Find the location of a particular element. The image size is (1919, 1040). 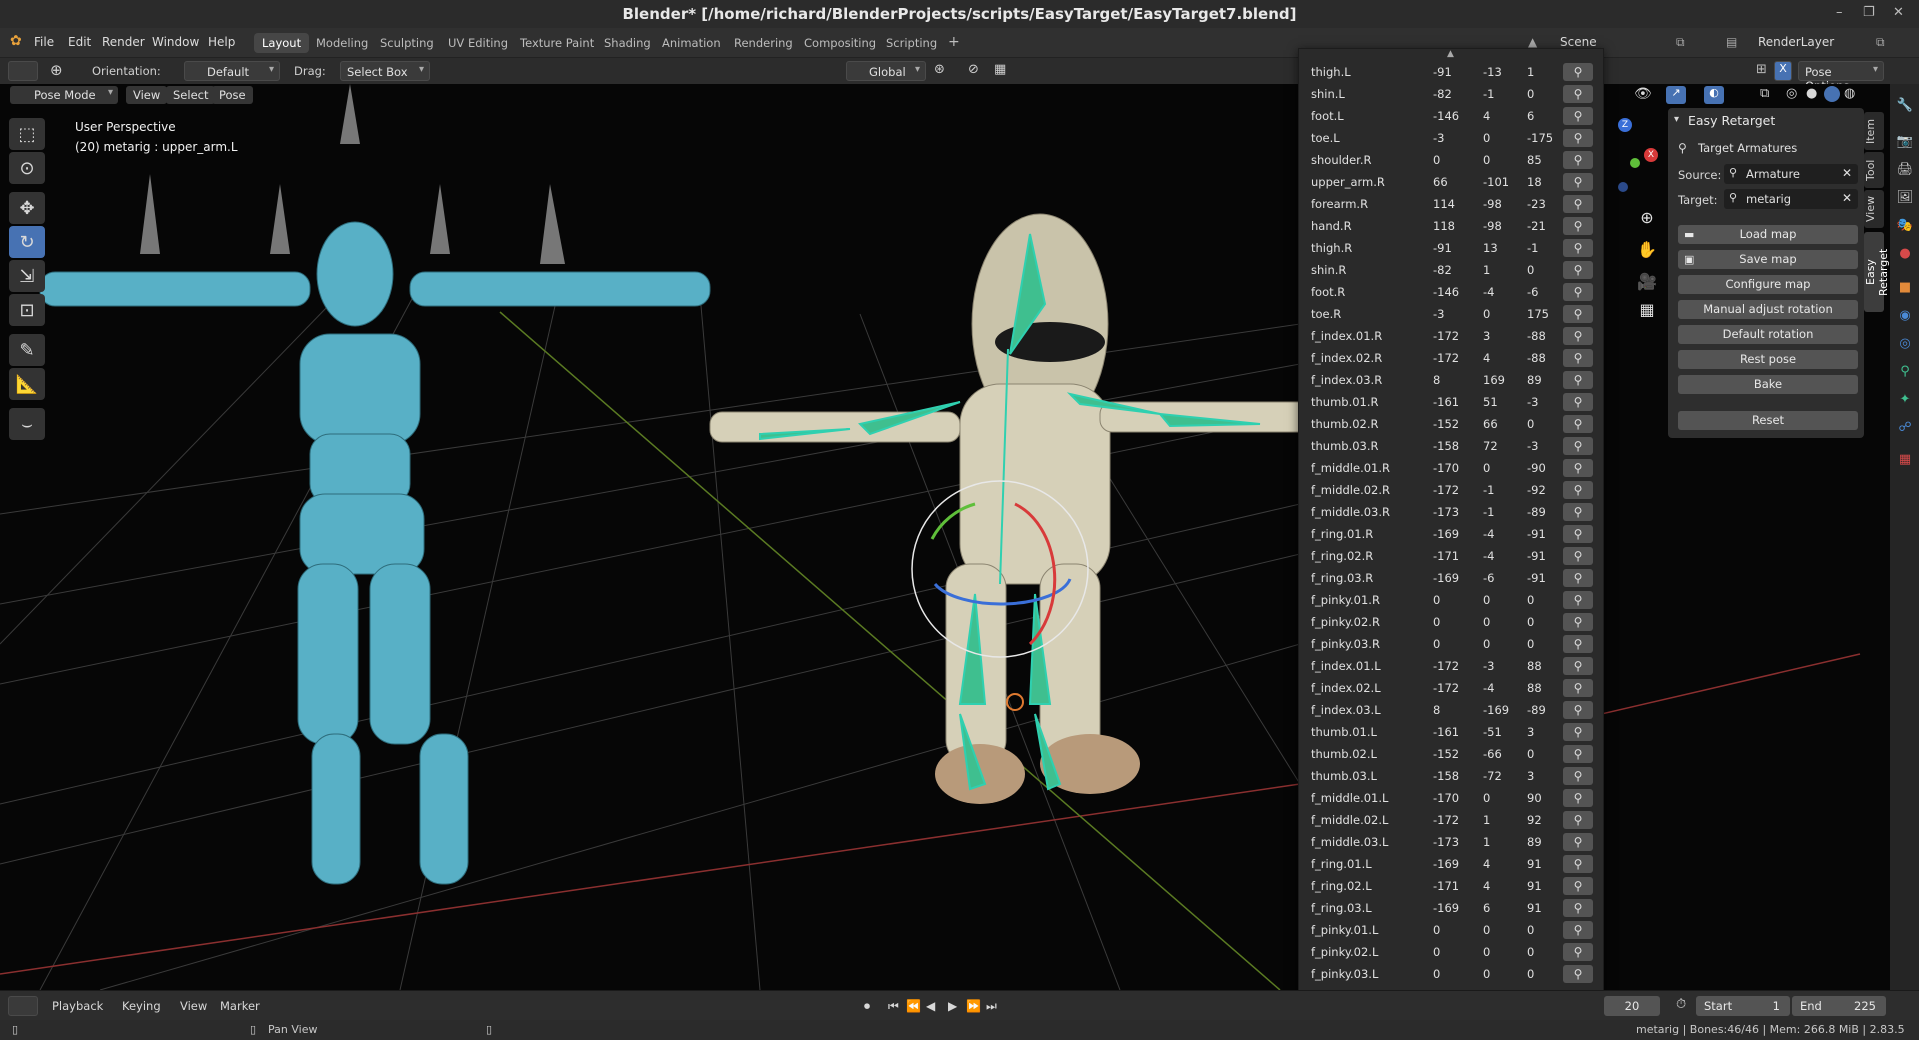

clock-icon: ⏱ is located at coordinates (1681, 1004).